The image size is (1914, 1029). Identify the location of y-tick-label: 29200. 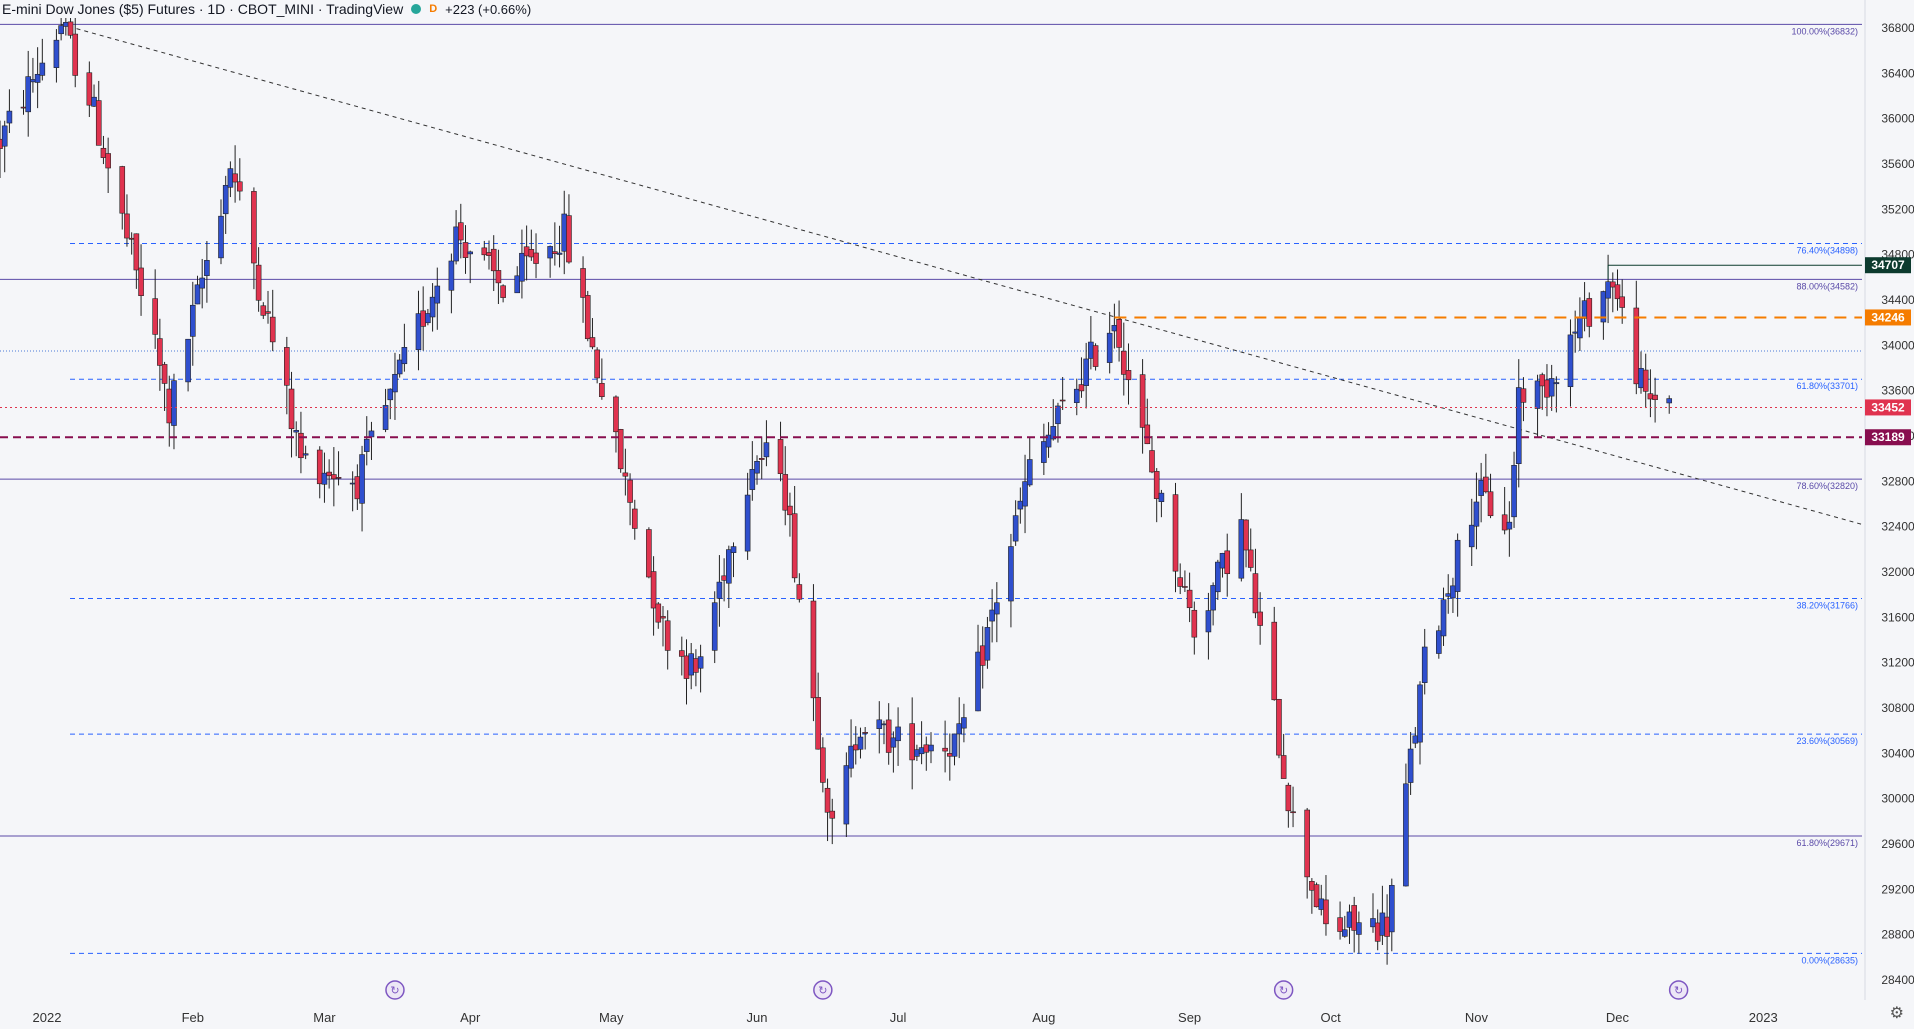
(1897, 889).